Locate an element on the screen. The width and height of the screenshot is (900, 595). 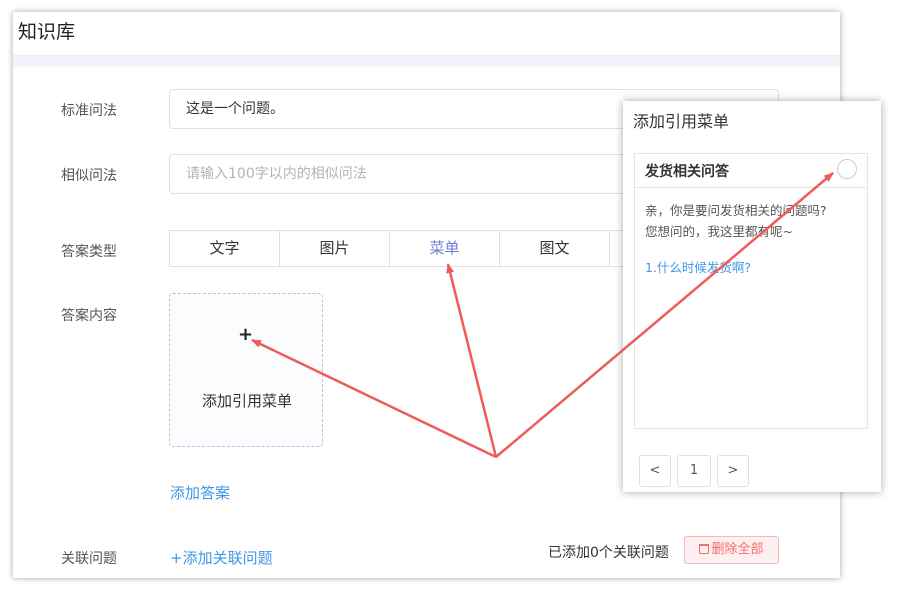
chevron-right-icon: > is located at coordinates (733, 471).